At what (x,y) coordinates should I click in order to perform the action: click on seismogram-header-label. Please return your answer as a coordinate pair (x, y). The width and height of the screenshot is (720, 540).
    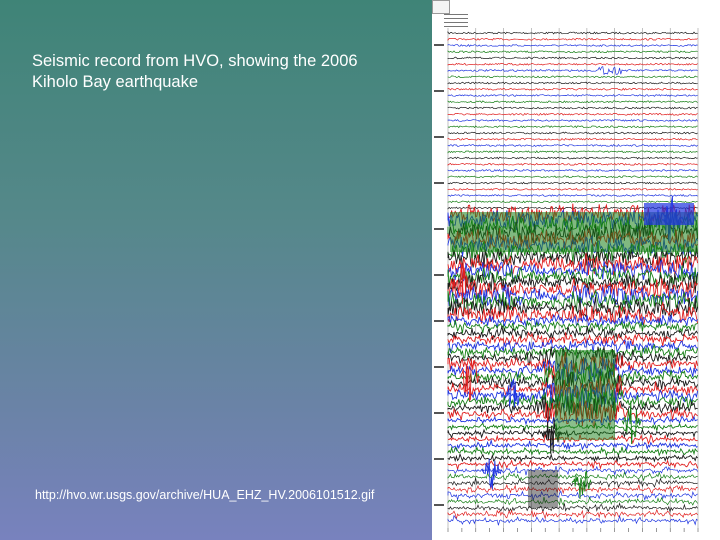
    Looking at the image, I should click on (456, 22).